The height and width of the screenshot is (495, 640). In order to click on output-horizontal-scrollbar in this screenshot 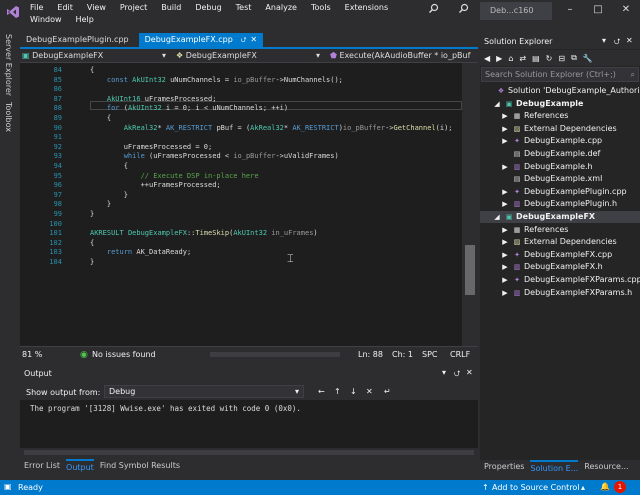, I will do `click(249, 453)`.